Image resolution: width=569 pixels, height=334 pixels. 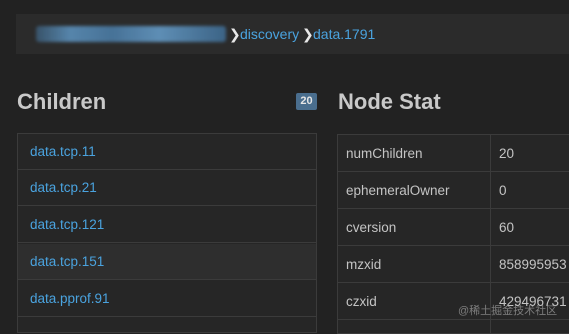 I want to click on table-row: numChildren 20, so click(x=453, y=153).